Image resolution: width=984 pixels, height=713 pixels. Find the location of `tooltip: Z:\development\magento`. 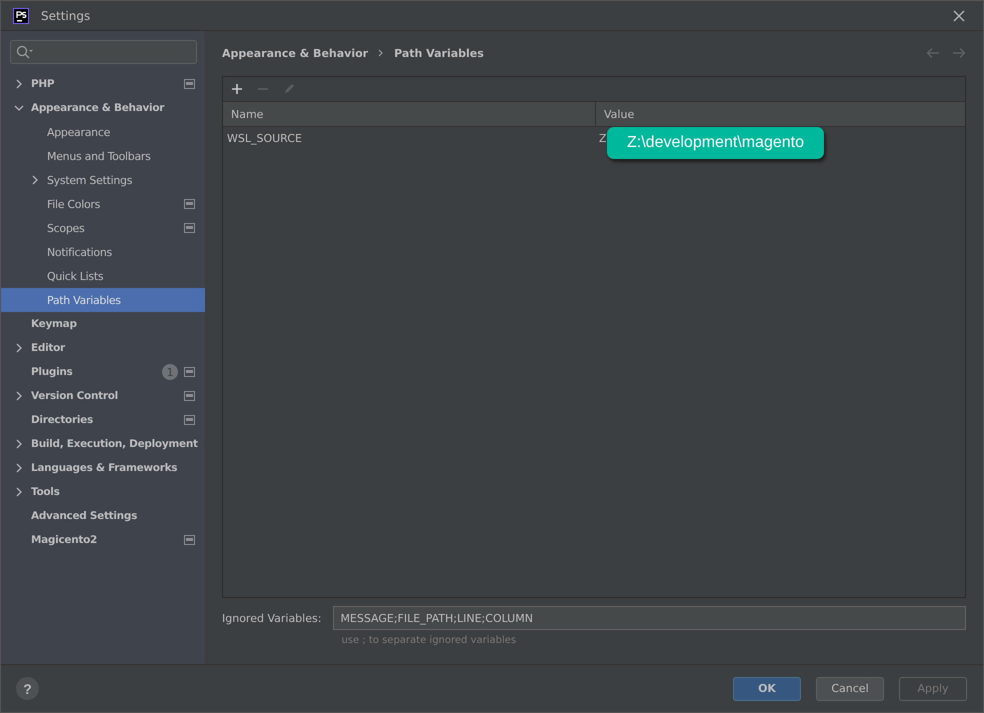

tooltip: Z:\development\magento is located at coordinates (715, 143).